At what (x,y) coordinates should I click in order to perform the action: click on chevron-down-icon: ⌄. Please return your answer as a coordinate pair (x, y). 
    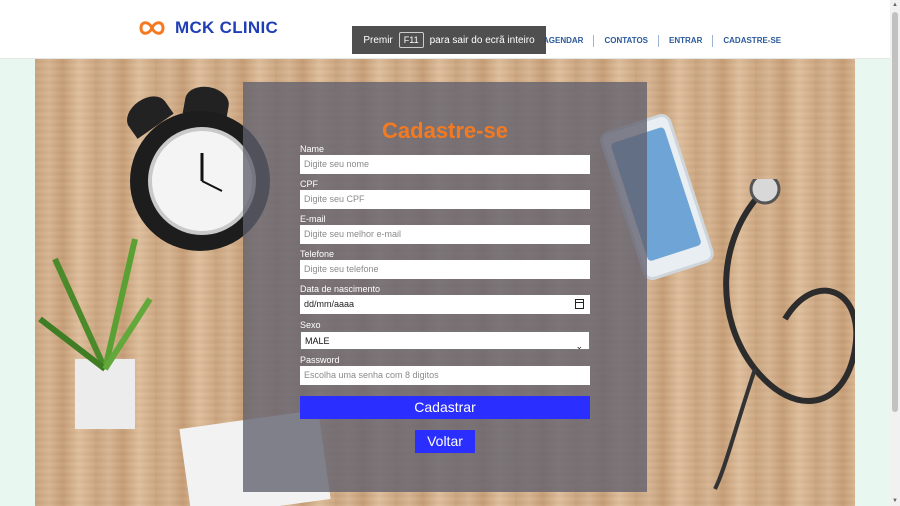
    Looking at the image, I should click on (579, 346).